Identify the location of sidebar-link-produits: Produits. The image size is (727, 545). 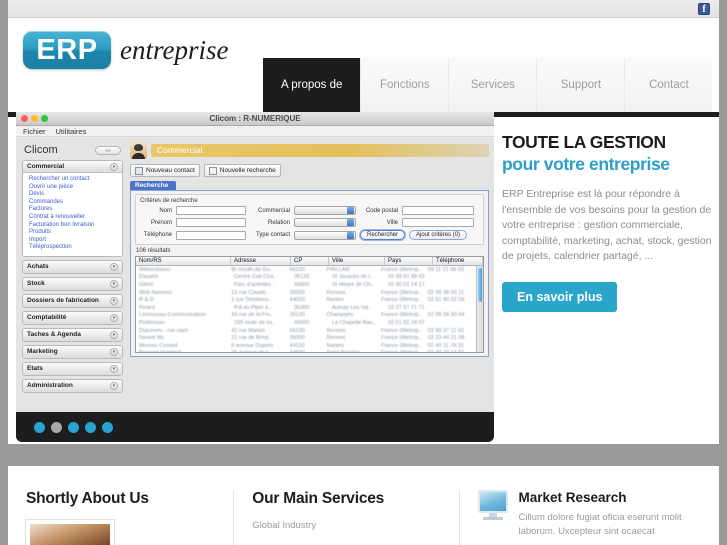
(73, 233).